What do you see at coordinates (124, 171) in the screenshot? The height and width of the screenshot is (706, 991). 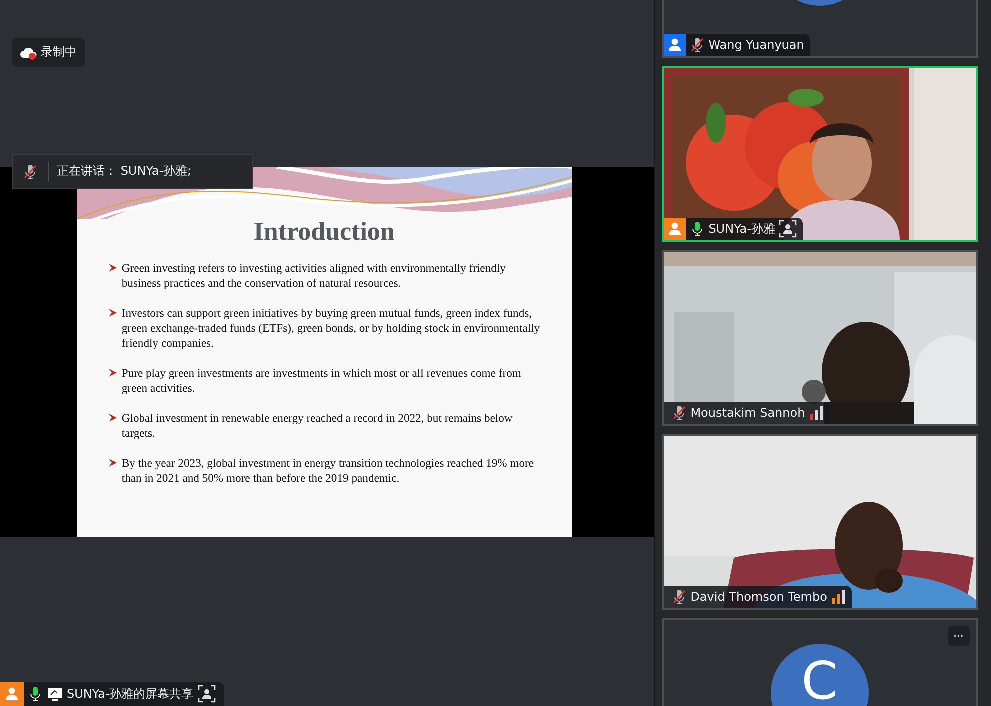 I see `speaker-text: 正在讲话： SUNYa-孙雅;` at bounding box center [124, 171].